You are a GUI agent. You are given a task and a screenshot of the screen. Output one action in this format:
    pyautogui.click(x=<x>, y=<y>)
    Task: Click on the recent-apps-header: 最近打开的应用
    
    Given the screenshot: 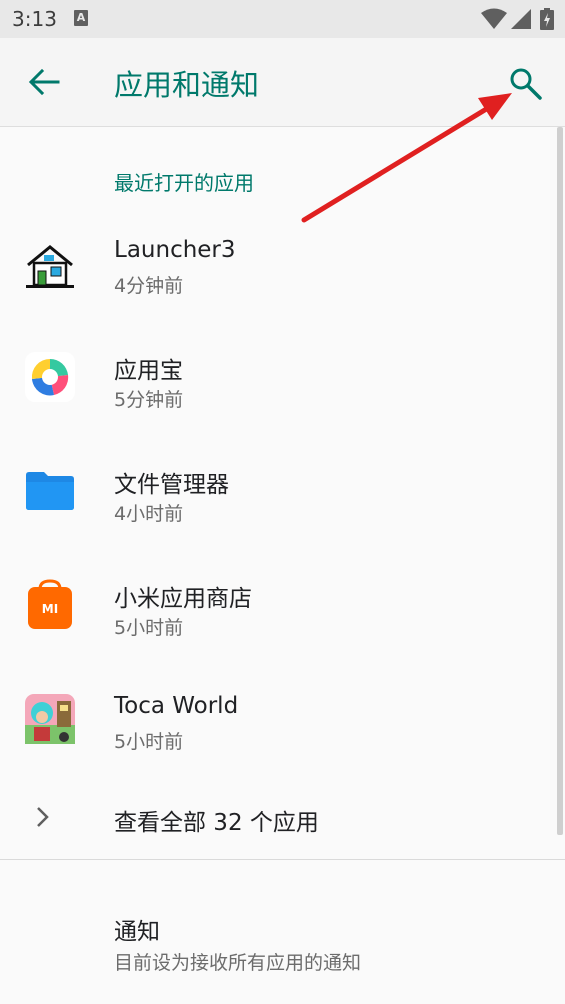 What is the action you would take?
    pyautogui.click(x=184, y=183)
    